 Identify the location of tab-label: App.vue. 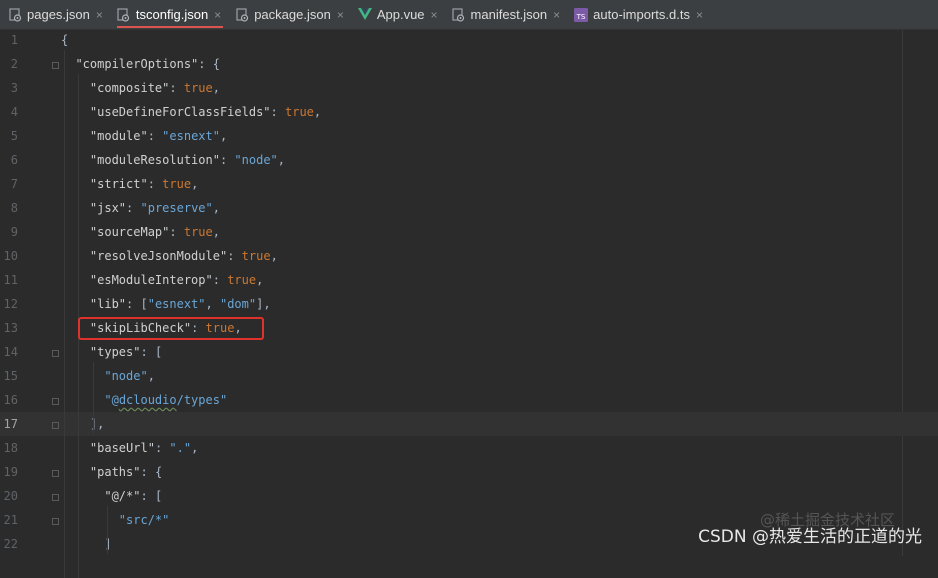
(400, 14).